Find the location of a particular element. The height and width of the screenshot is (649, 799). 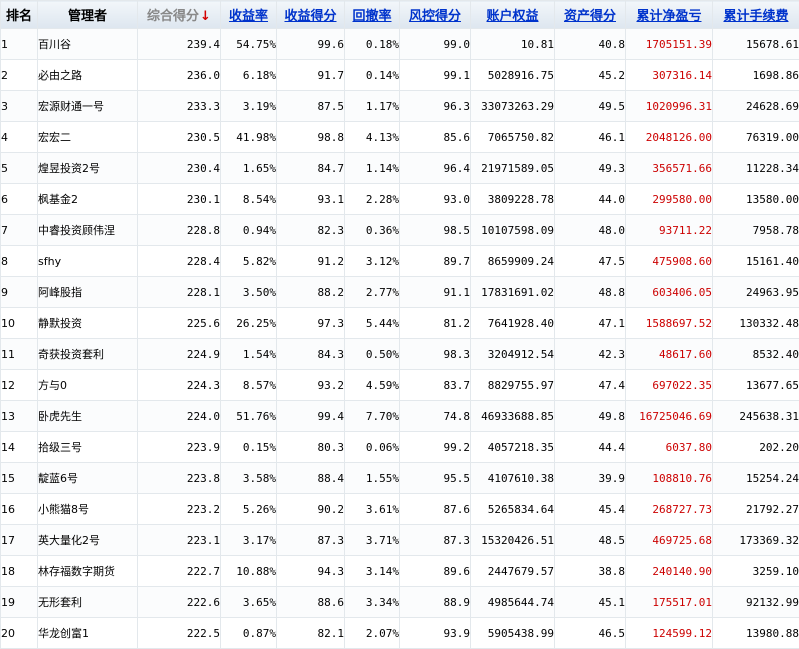

cell-asset-score: 44.4 is located at coordinates (590, 447).